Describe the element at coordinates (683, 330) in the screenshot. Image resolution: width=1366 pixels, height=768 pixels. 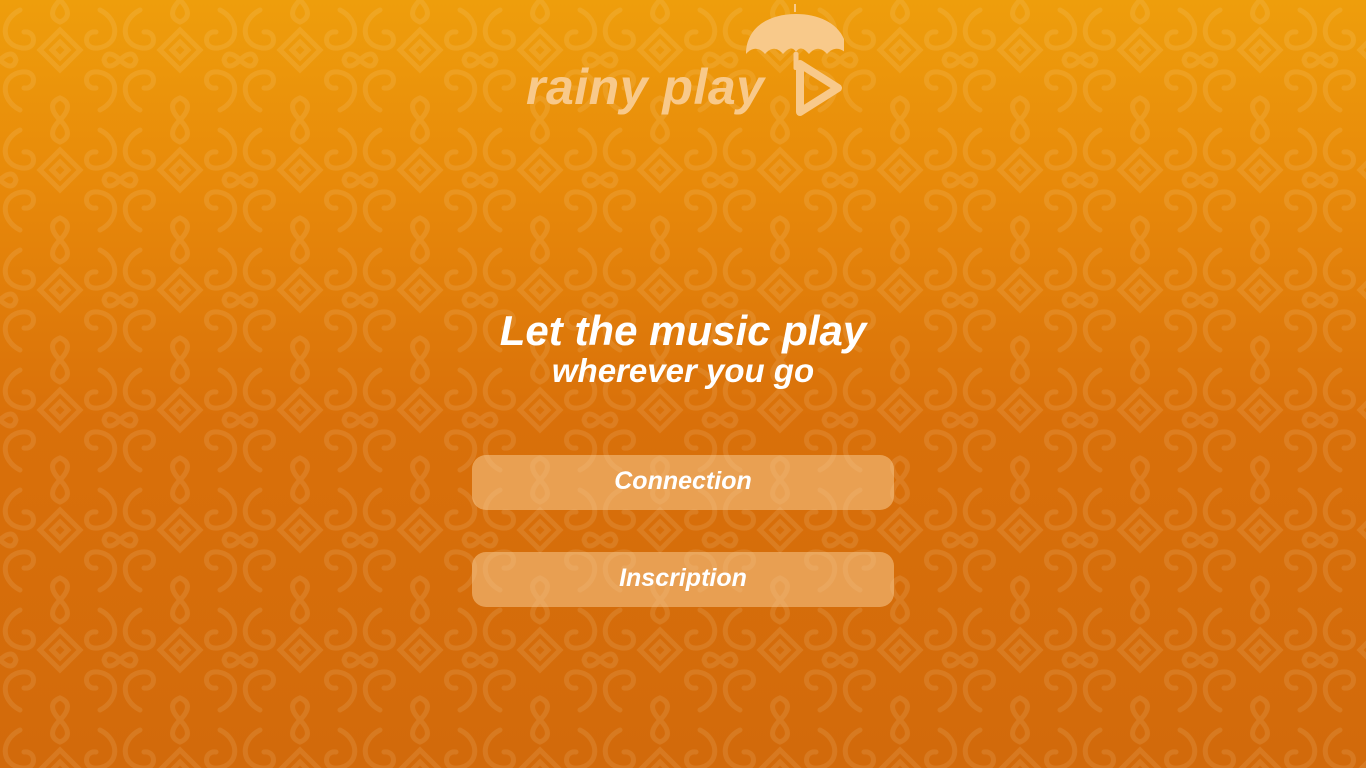
I see `hero-title: Let the music play` at that location.